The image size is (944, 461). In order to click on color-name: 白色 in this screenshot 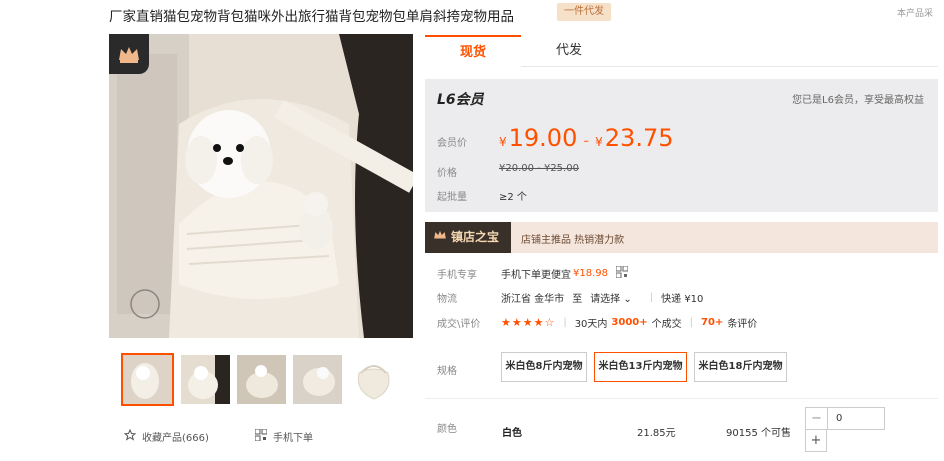, I will do `click(512, 433)`.